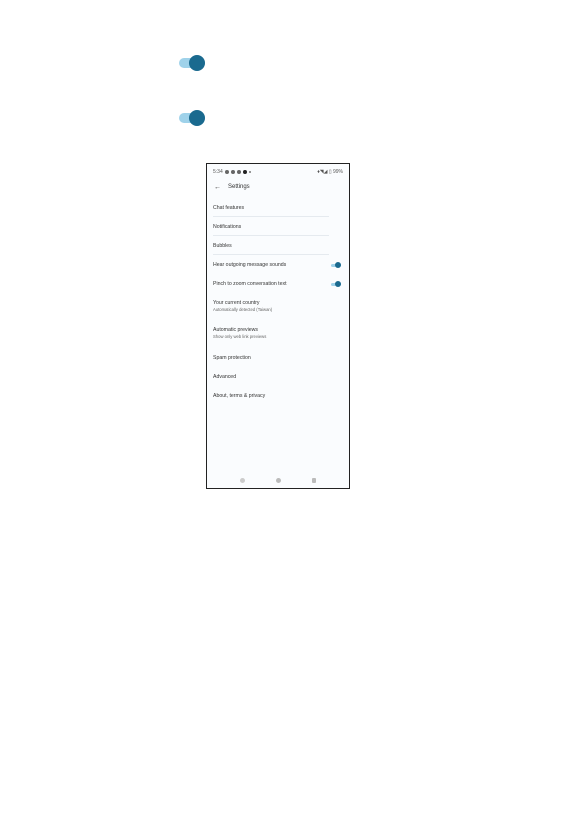 The height and width of the screenshot is (839, 561). Describe the element at coordinates (227, 227) in the screenshot. I see `settings-item-label: Notifications` at that location.